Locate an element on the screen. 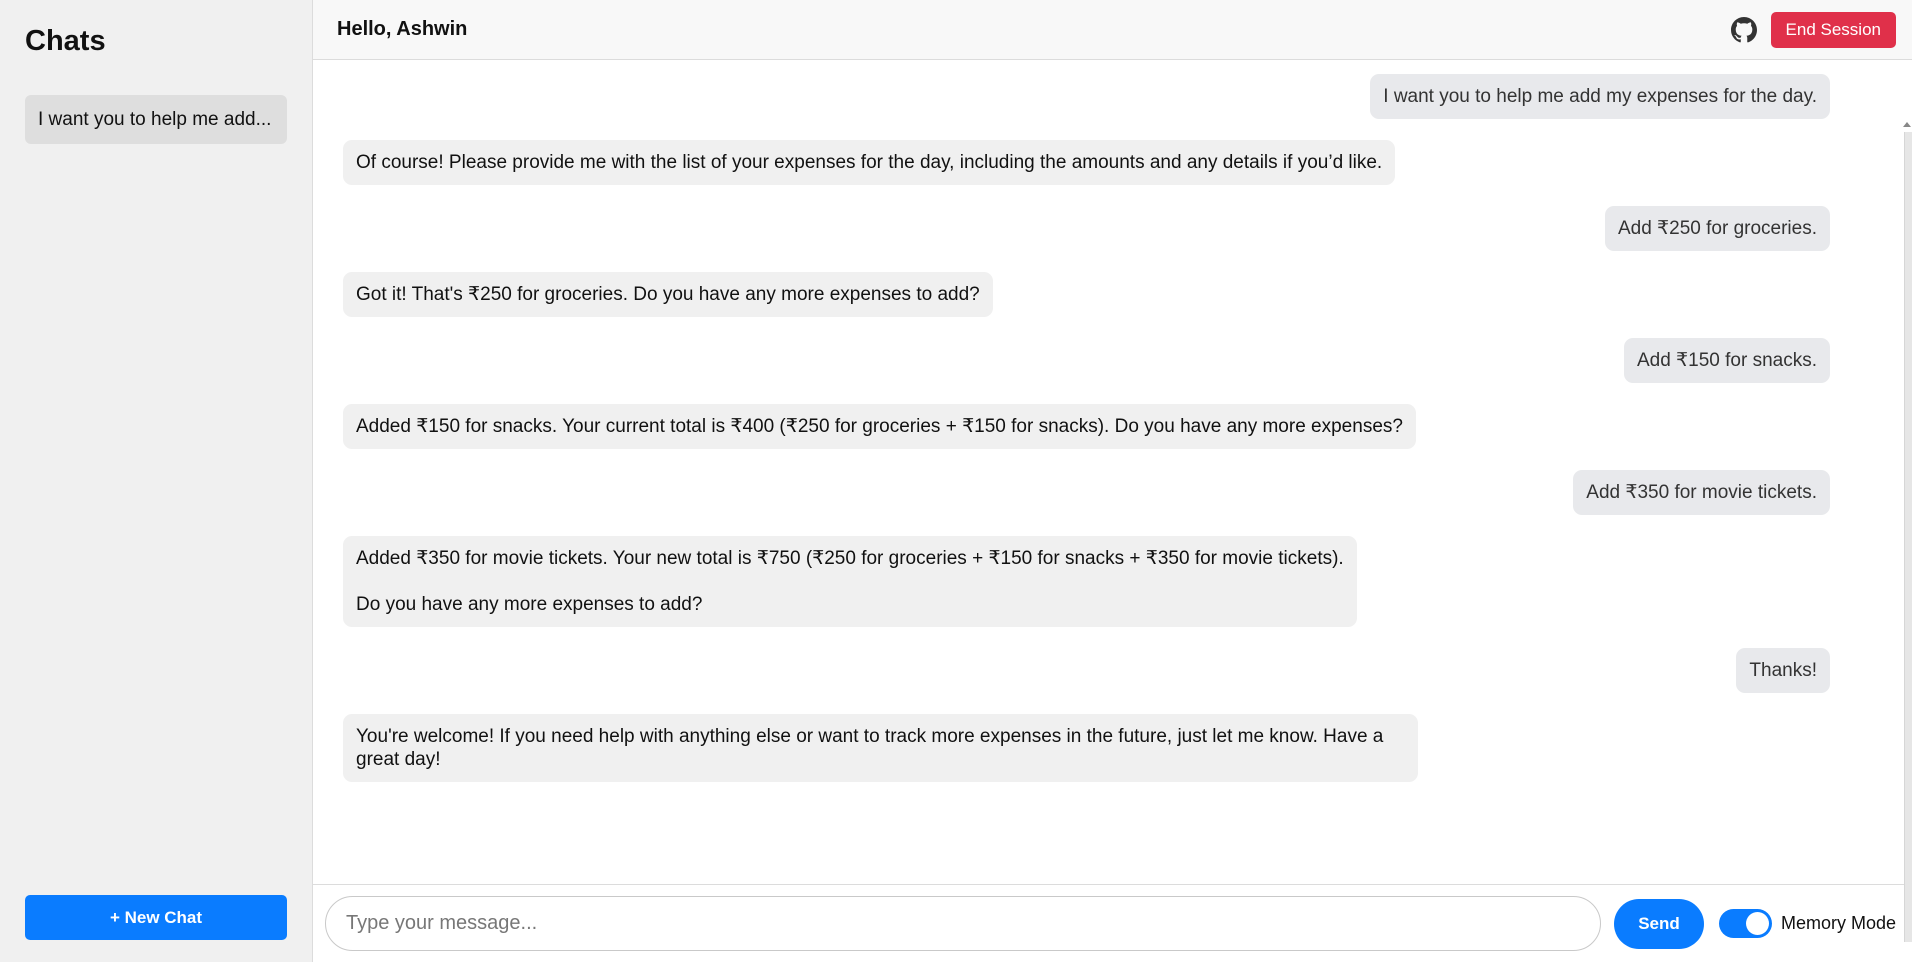 This screenshot has width=1912, height=962. composer: Send Memory Mode is located at coordinates (1112, 923).